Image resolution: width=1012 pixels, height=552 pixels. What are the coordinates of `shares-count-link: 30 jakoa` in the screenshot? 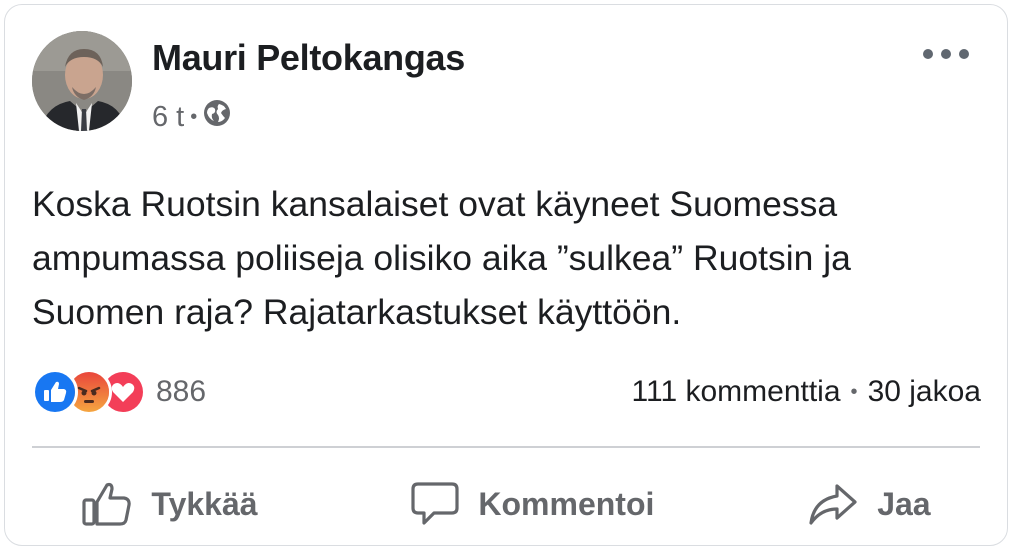 It's located at (924, 392).